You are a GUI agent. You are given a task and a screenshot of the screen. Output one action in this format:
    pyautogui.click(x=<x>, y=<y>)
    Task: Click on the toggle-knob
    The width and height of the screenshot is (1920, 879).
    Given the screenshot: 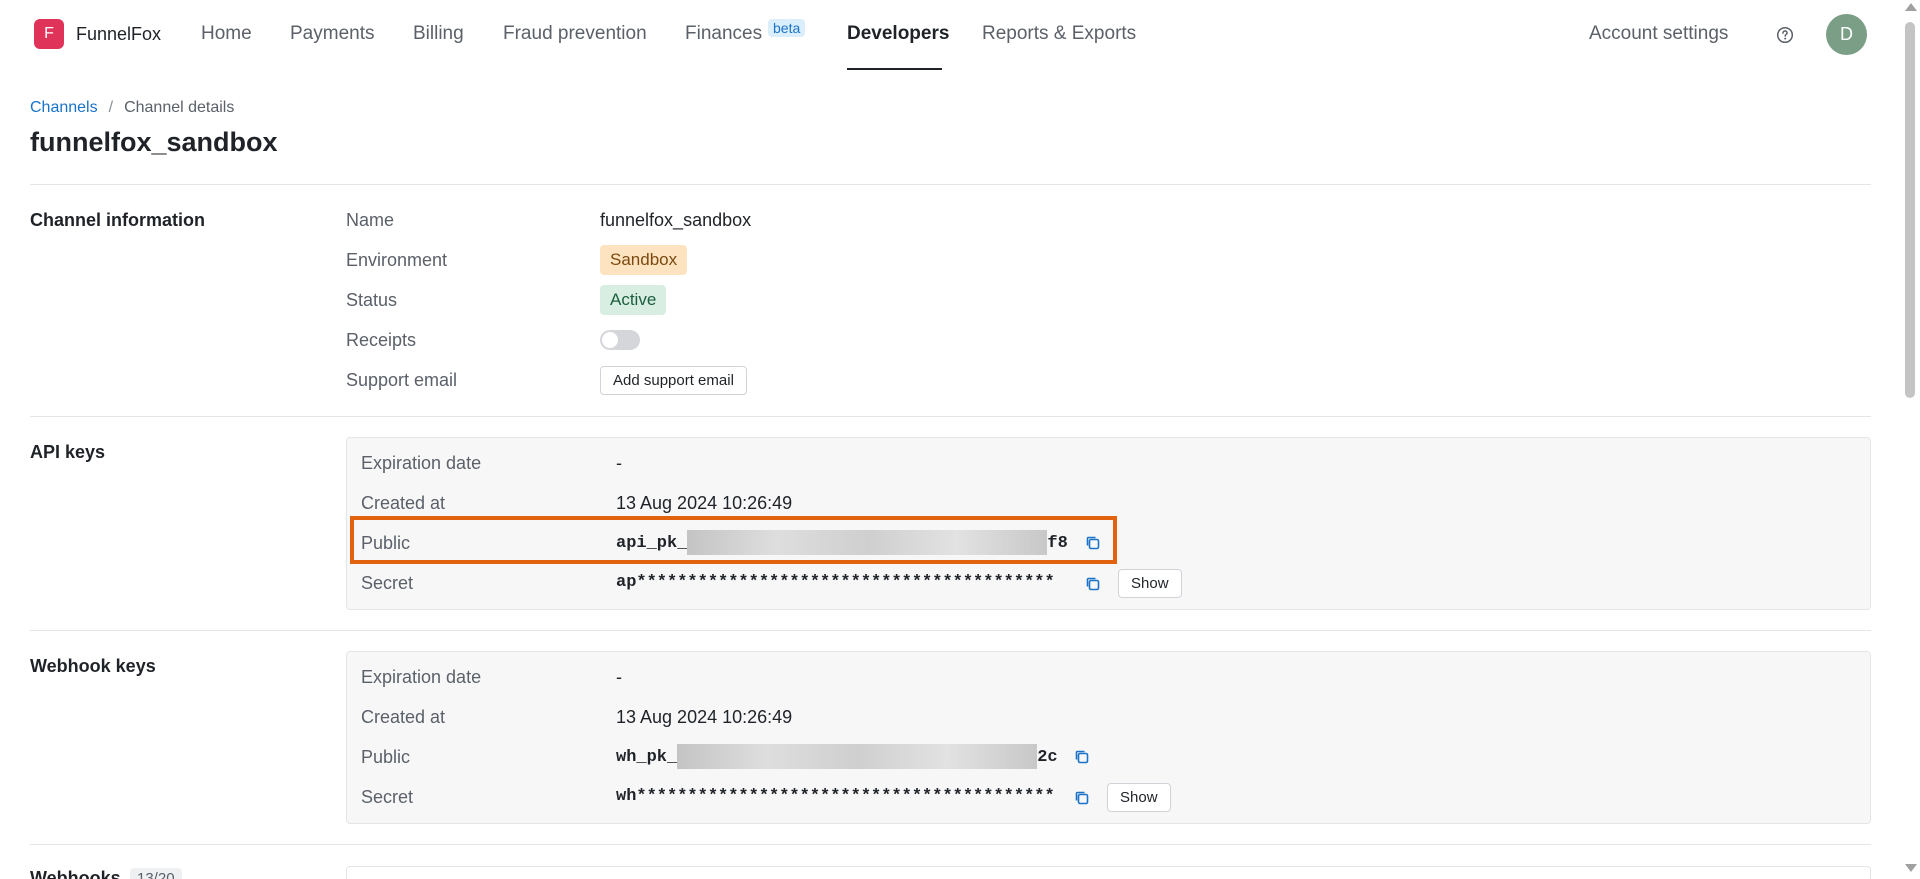 What is the action you would take?
    pyautogui.click(x=610, y=340)
    